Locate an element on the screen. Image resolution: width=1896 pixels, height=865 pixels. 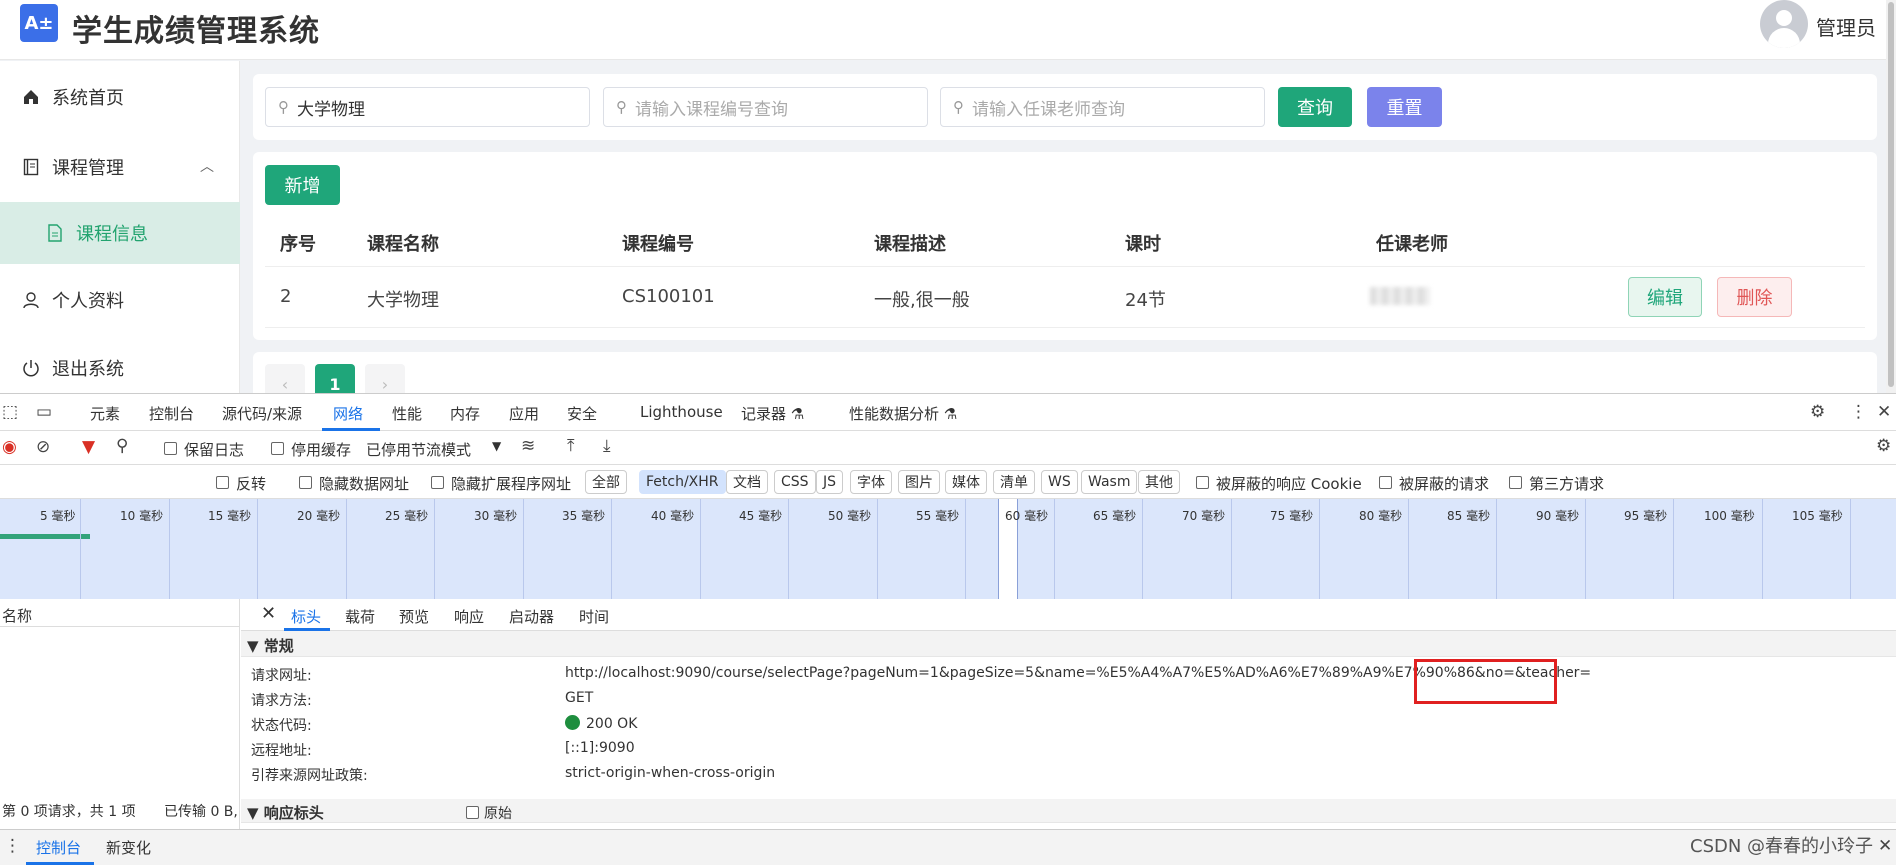
chevron-down-icon: ▼ is located at coordinates (496, 446).